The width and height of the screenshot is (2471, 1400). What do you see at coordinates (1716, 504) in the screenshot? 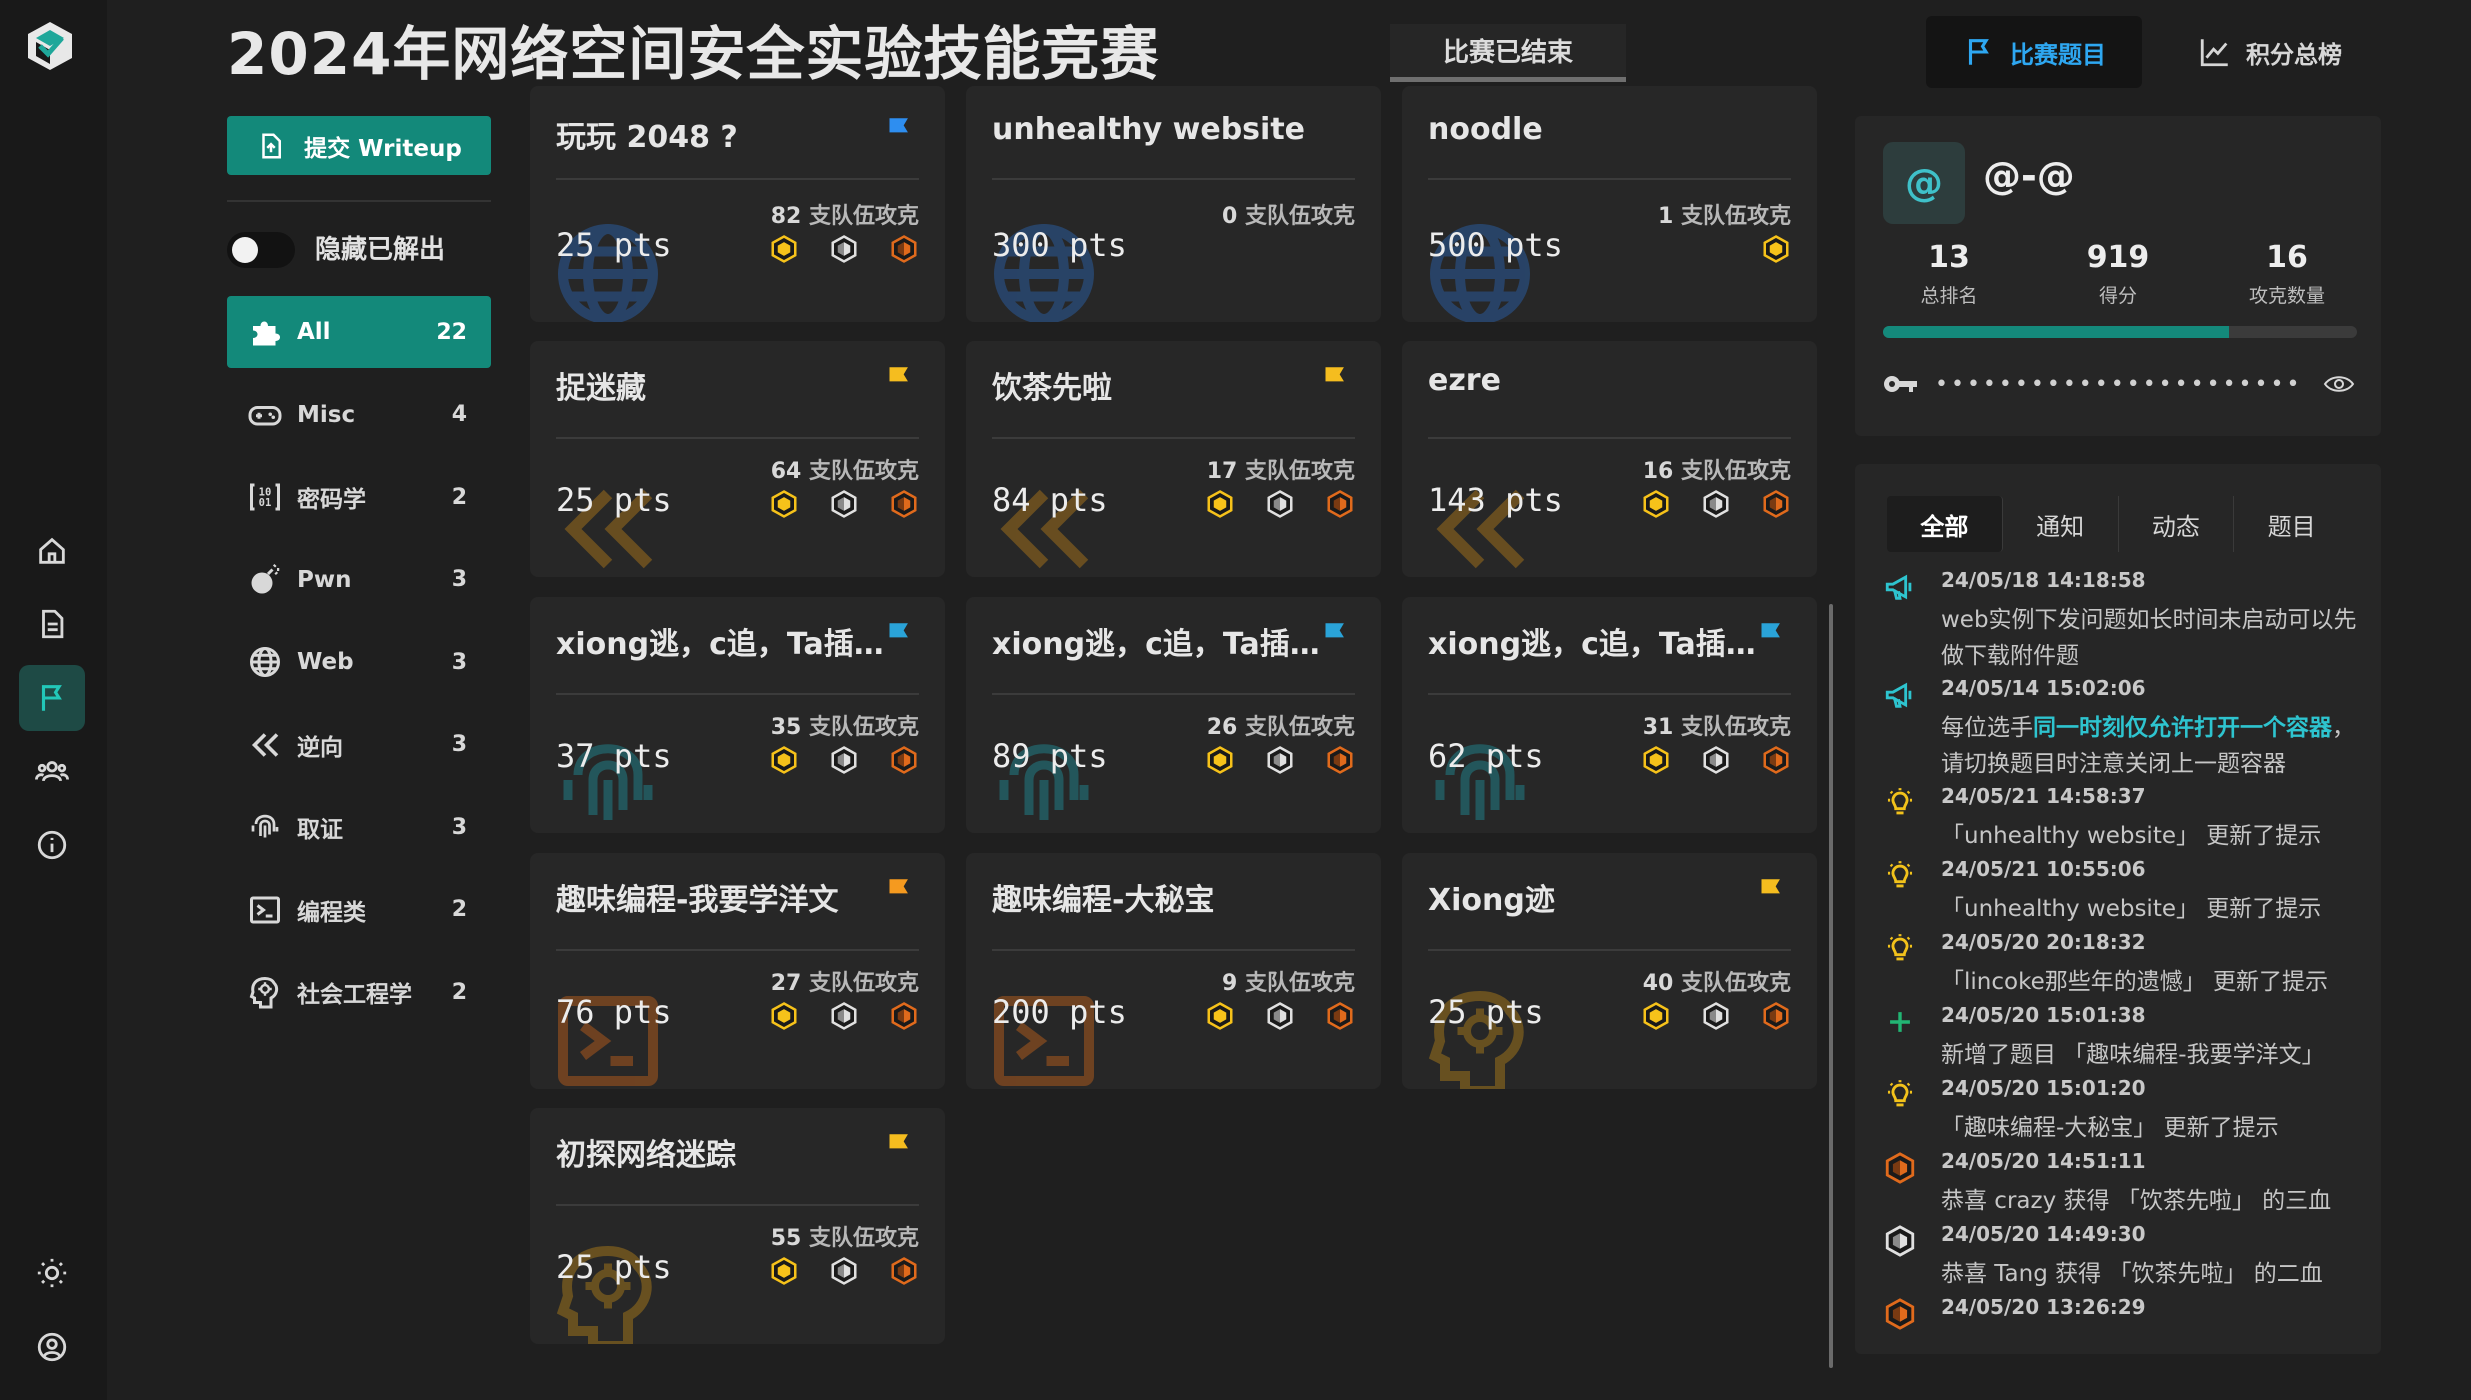
I see `blood-badges` at bounding box center [1716, 504].